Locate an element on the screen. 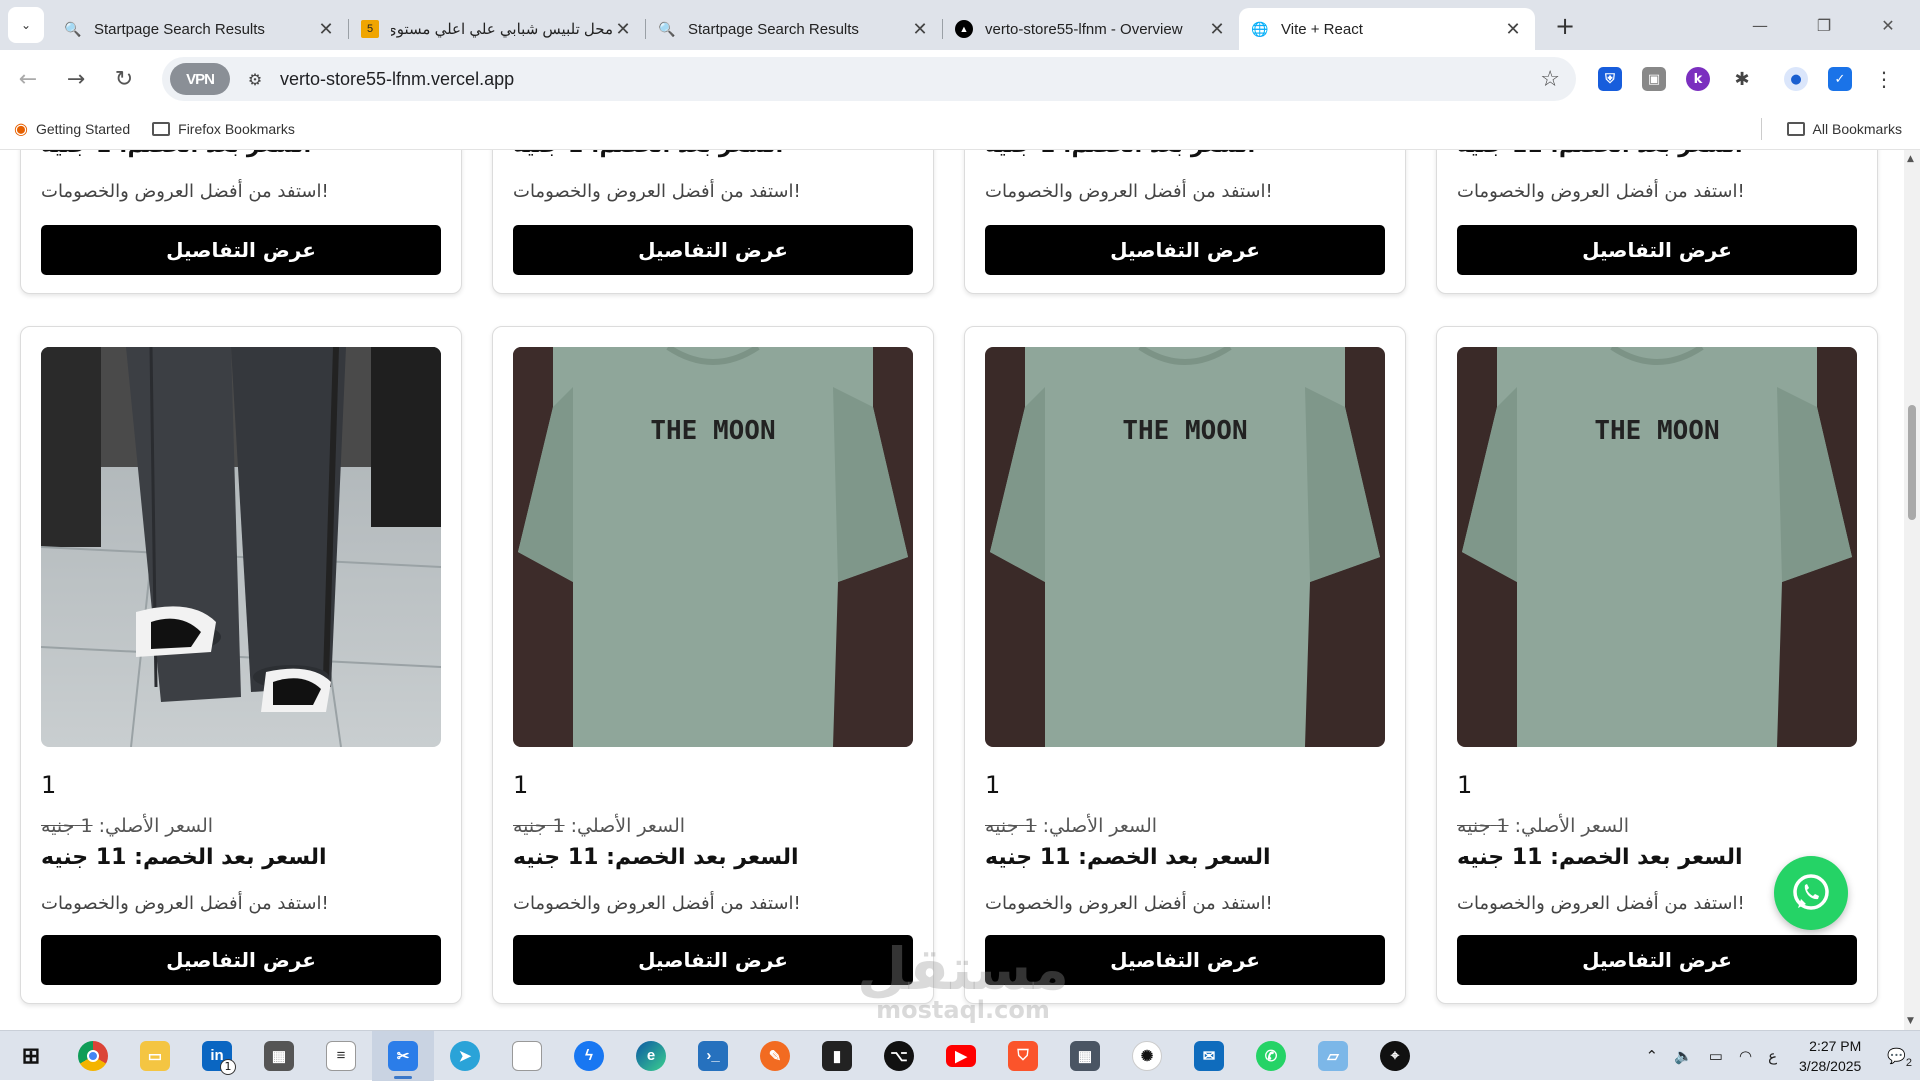 Image resolution: width=1920 pixels, height=1081 pixels. the-moon-tshirt-photo: THE MOON is located at coordinates (713, 547).